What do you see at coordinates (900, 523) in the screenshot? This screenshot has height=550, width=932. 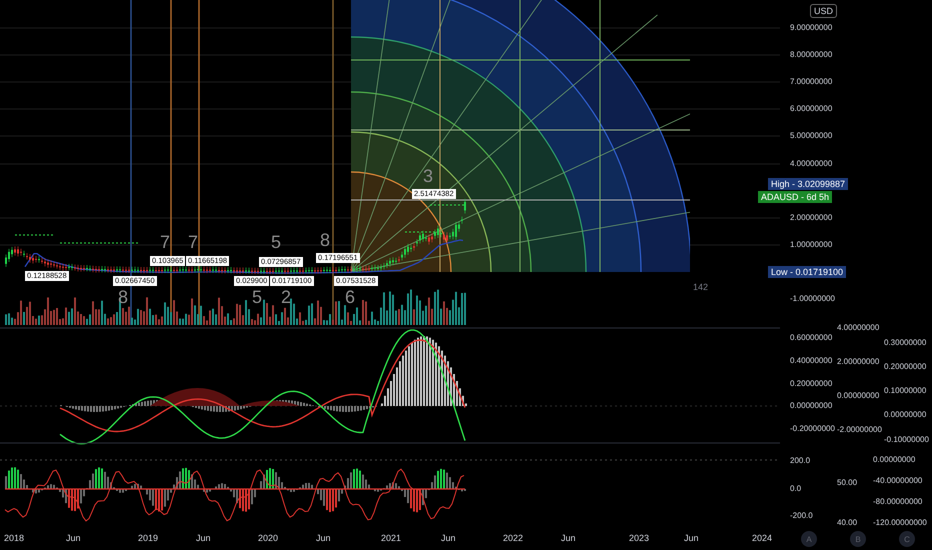 I see `axis-label: -120.00000000` at bounding box center [900, 523].